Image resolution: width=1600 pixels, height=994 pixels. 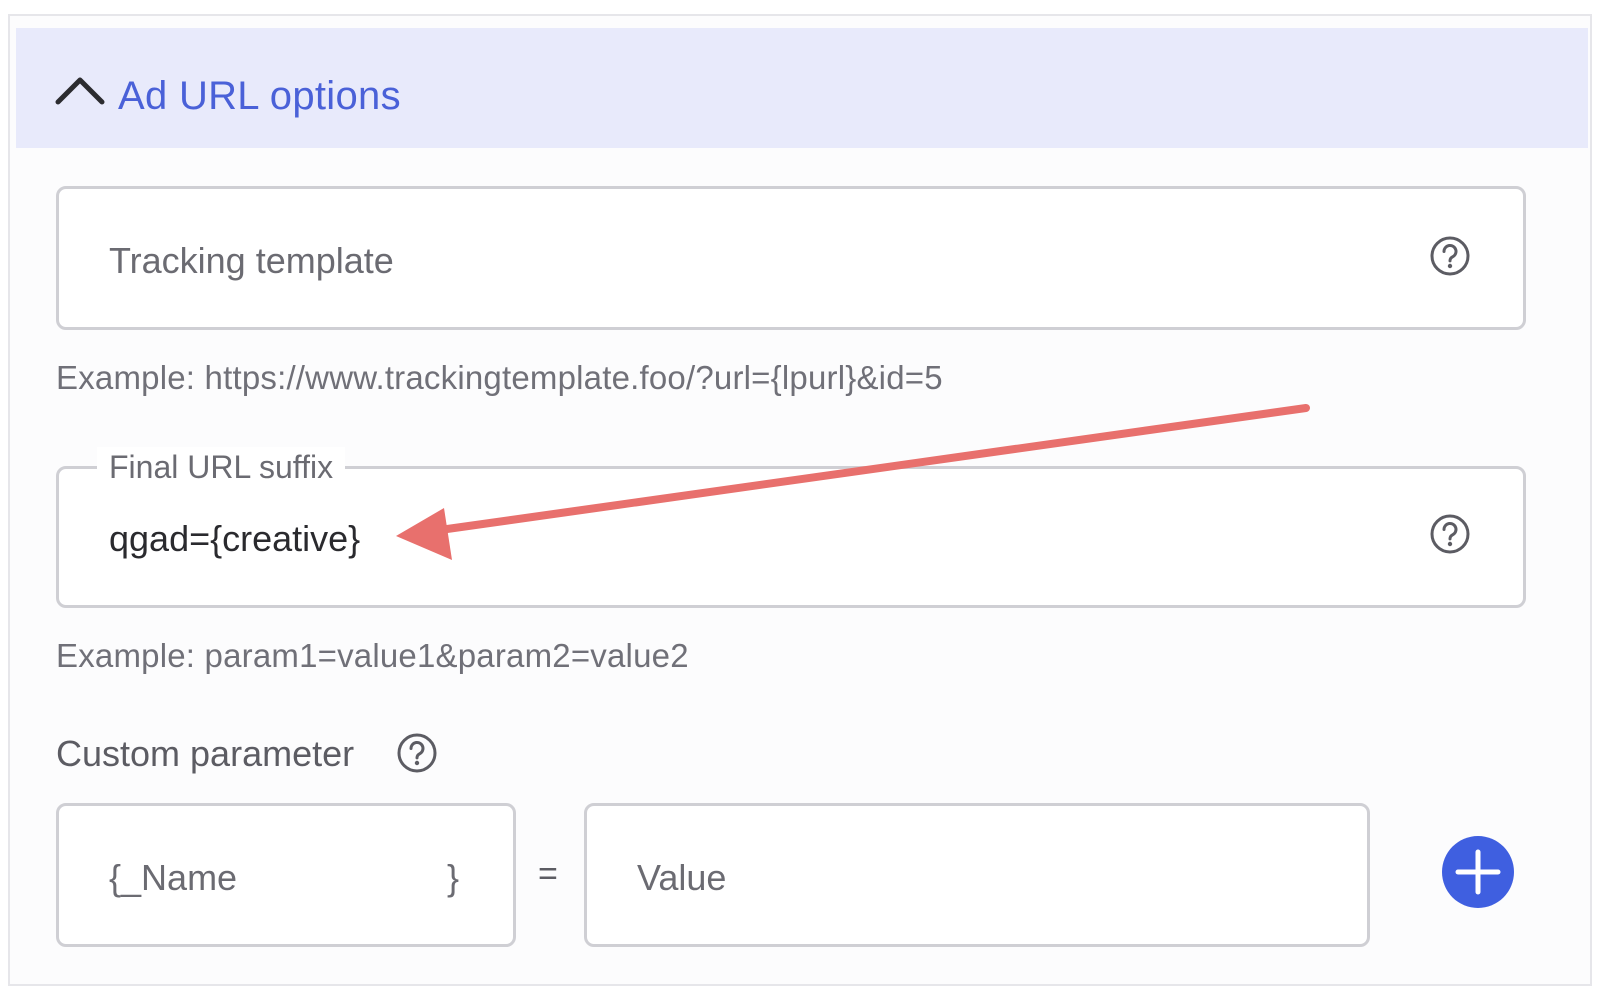 I want to click on plus-icon, so click(x=1478, y=872).